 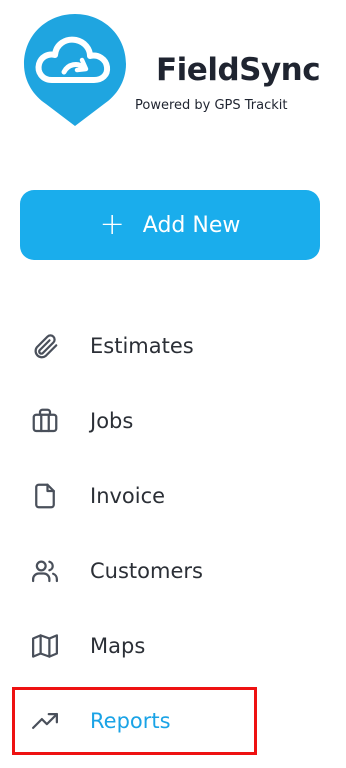 What do you see at coordinates (75, 70) in the screenshot?
I see `fieldsync-logo-icon` at bounding box center [75, 70].